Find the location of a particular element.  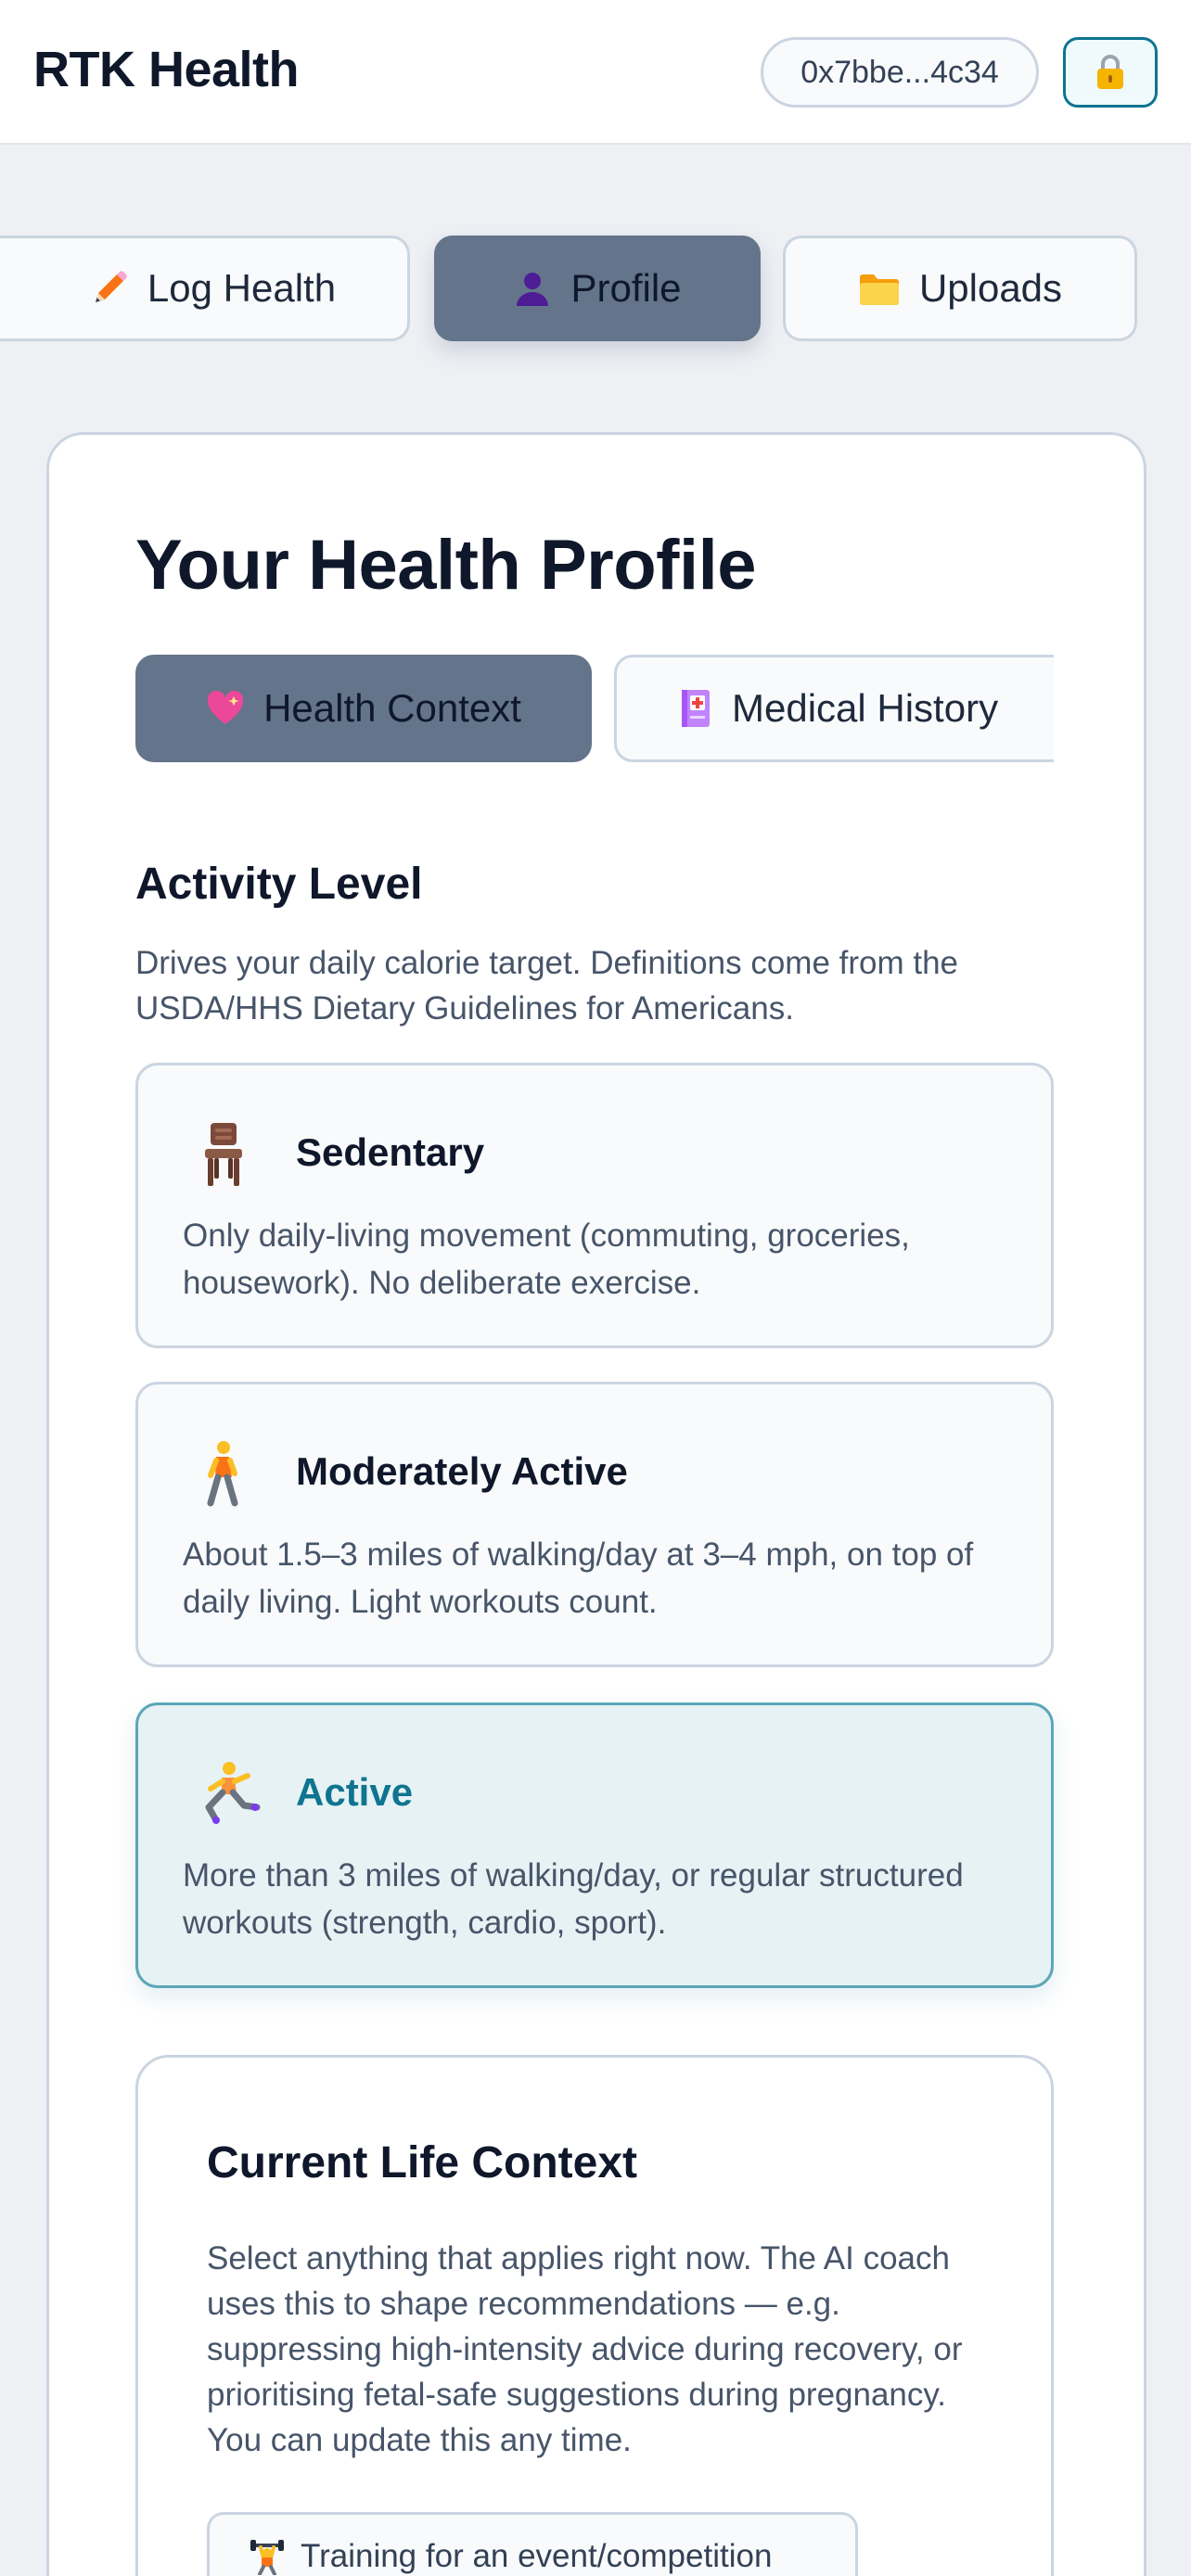

tab-uploads: Uploads is located at coordinates (960, 288).